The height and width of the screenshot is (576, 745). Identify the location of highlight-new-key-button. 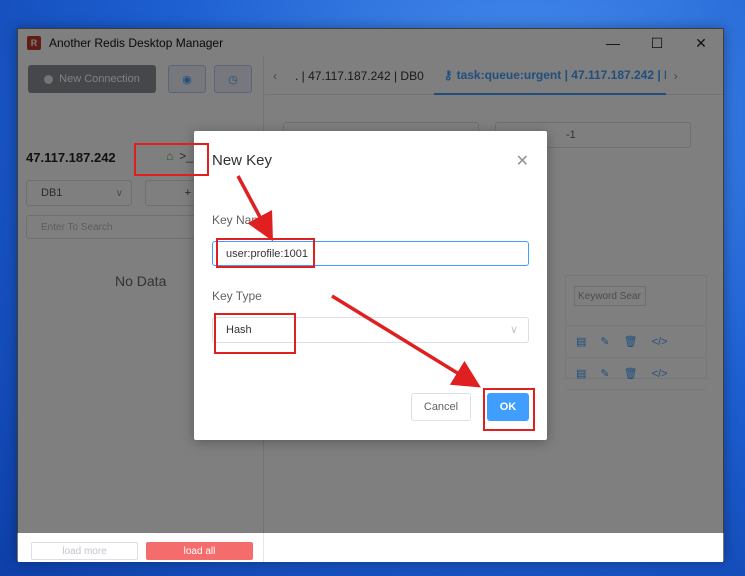
(171, 159).